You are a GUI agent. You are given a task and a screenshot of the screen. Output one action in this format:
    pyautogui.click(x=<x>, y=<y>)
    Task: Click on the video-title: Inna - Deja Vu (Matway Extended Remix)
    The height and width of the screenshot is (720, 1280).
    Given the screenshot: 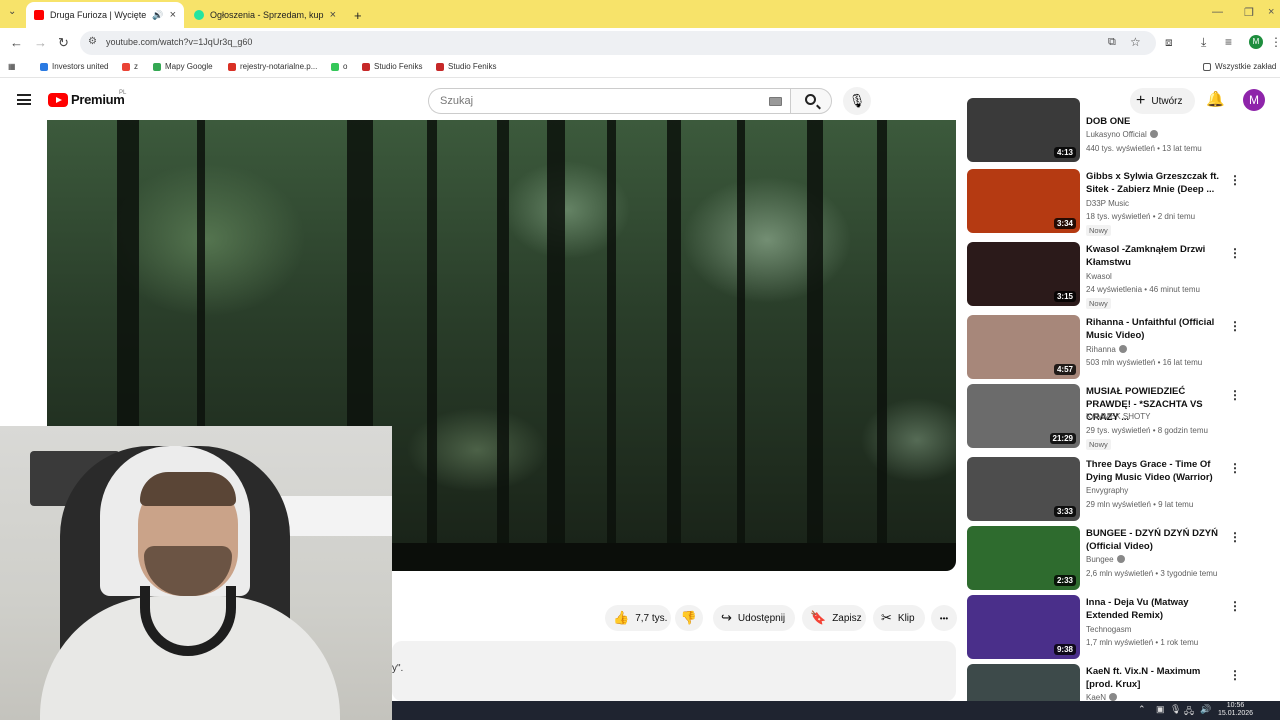 What is the action you would take?
    pyautogui.click(x=1156, y=609)
    